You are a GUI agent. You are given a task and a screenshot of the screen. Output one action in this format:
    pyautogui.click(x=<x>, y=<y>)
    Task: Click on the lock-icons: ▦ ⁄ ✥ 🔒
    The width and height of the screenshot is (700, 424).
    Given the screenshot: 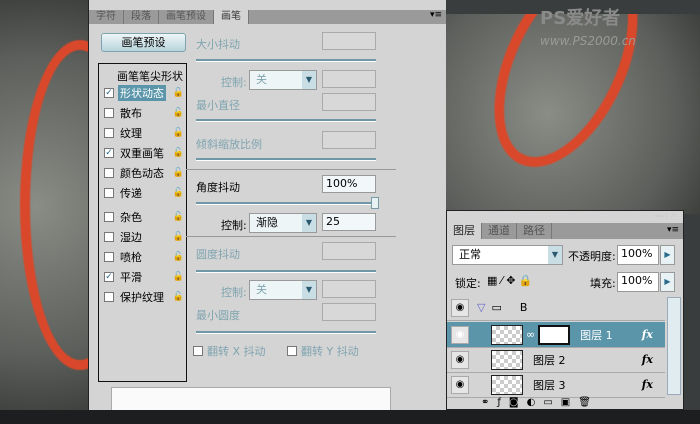 What is the action you would take?
    pyautogui.click(x=510, y=280)
    